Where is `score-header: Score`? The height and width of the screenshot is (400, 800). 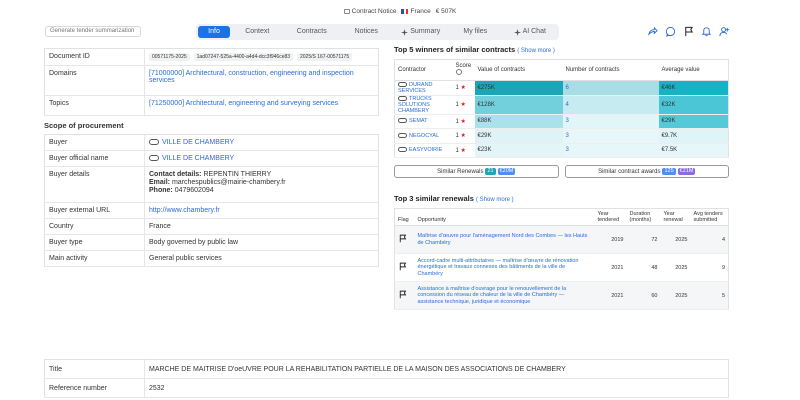 score-header: Score is located at coordinates (463, 70).